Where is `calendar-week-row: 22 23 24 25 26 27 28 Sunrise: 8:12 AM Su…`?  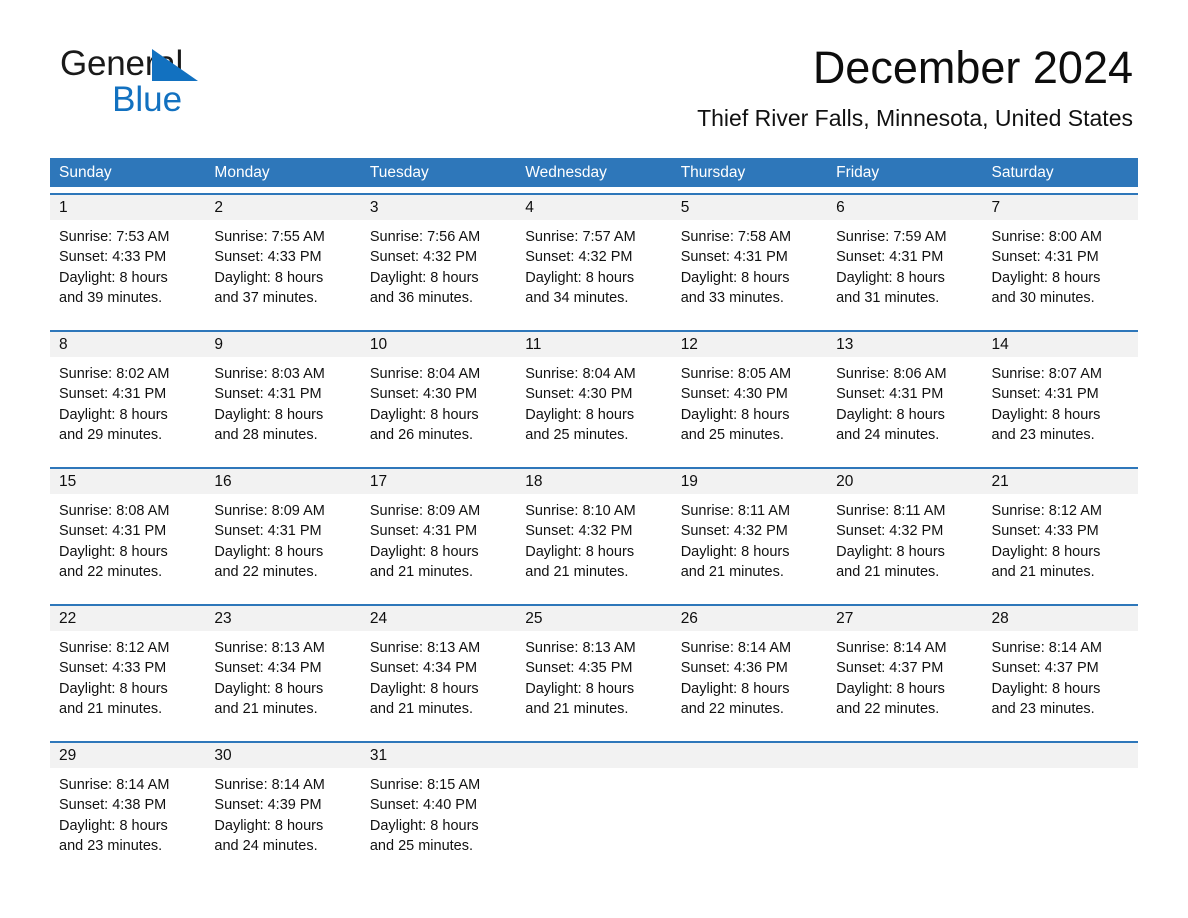
calendar-week-row: 22 23 24 25 26 27 28 Sunrise: 8:12 AM Su… is located at coordinates (594, 669).